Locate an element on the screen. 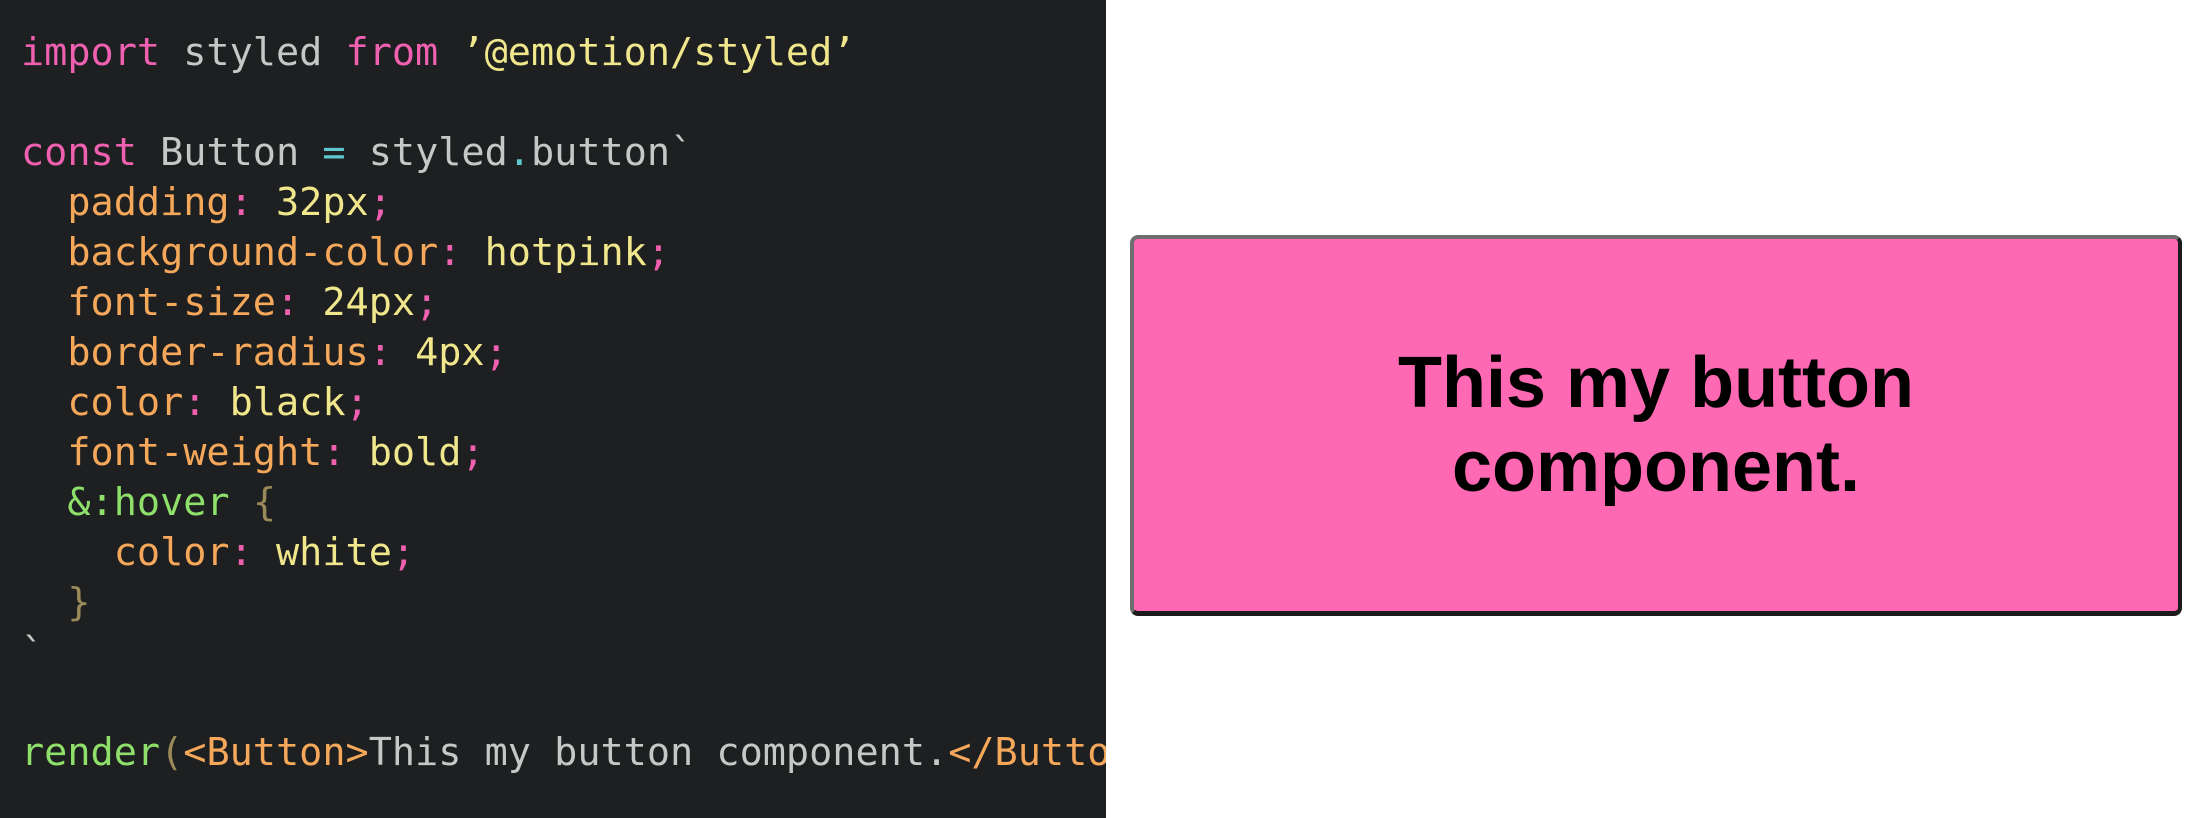 This screenshot has height=818, width=2209. code-token: padding is located at coordinates (148, 202).